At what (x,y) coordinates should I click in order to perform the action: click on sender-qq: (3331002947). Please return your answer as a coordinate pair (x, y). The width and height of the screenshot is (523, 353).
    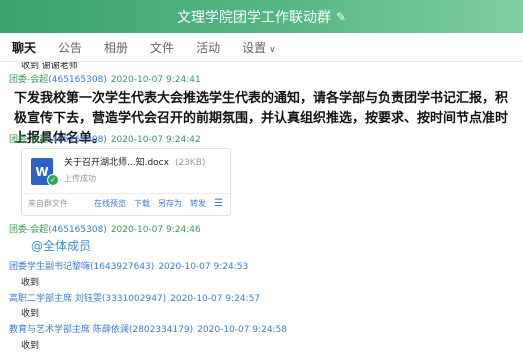
    Looking at the image, I should click on (134, 299).